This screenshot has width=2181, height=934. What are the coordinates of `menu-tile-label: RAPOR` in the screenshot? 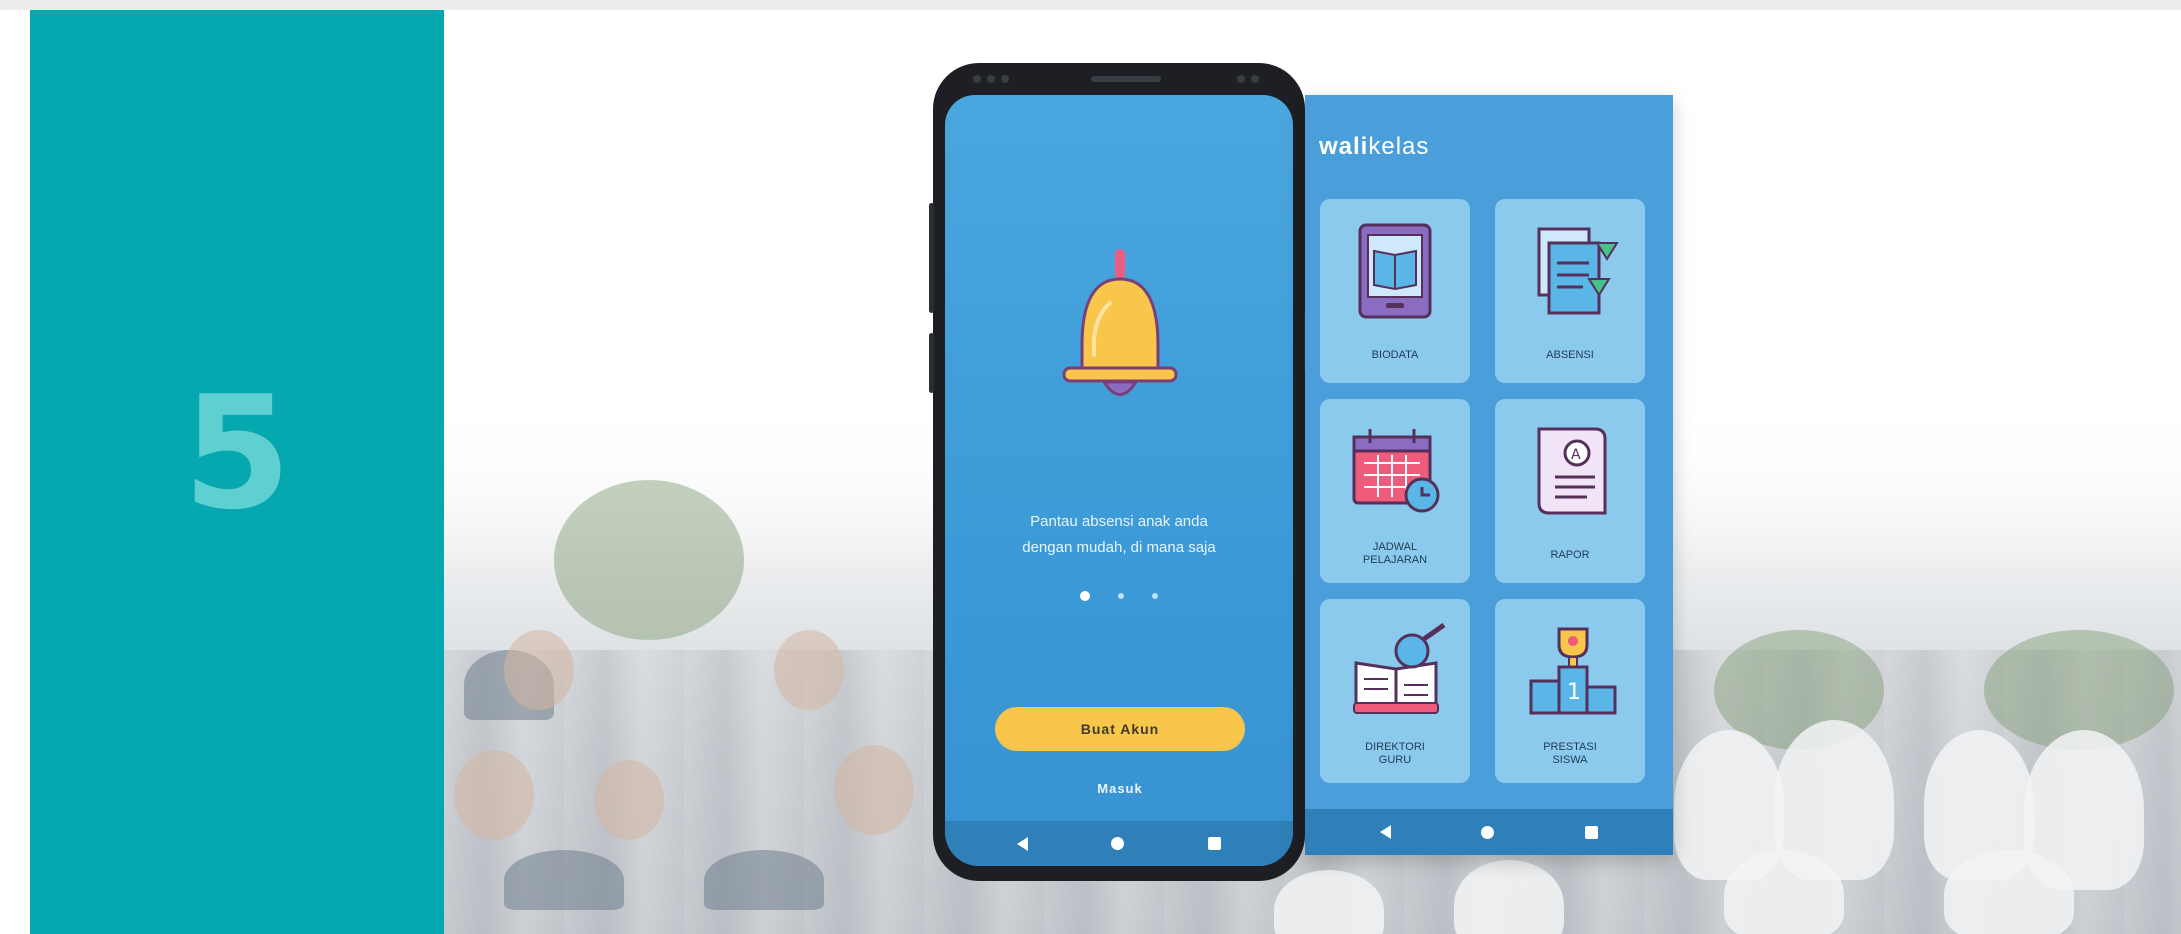 It's located at (1570, 555).